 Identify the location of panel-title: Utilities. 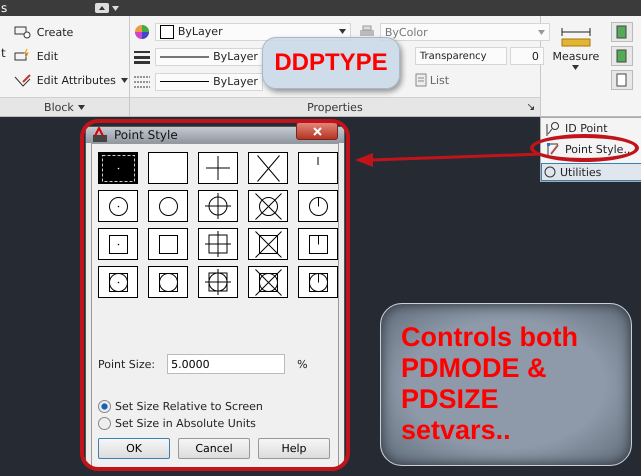
(591, 172).